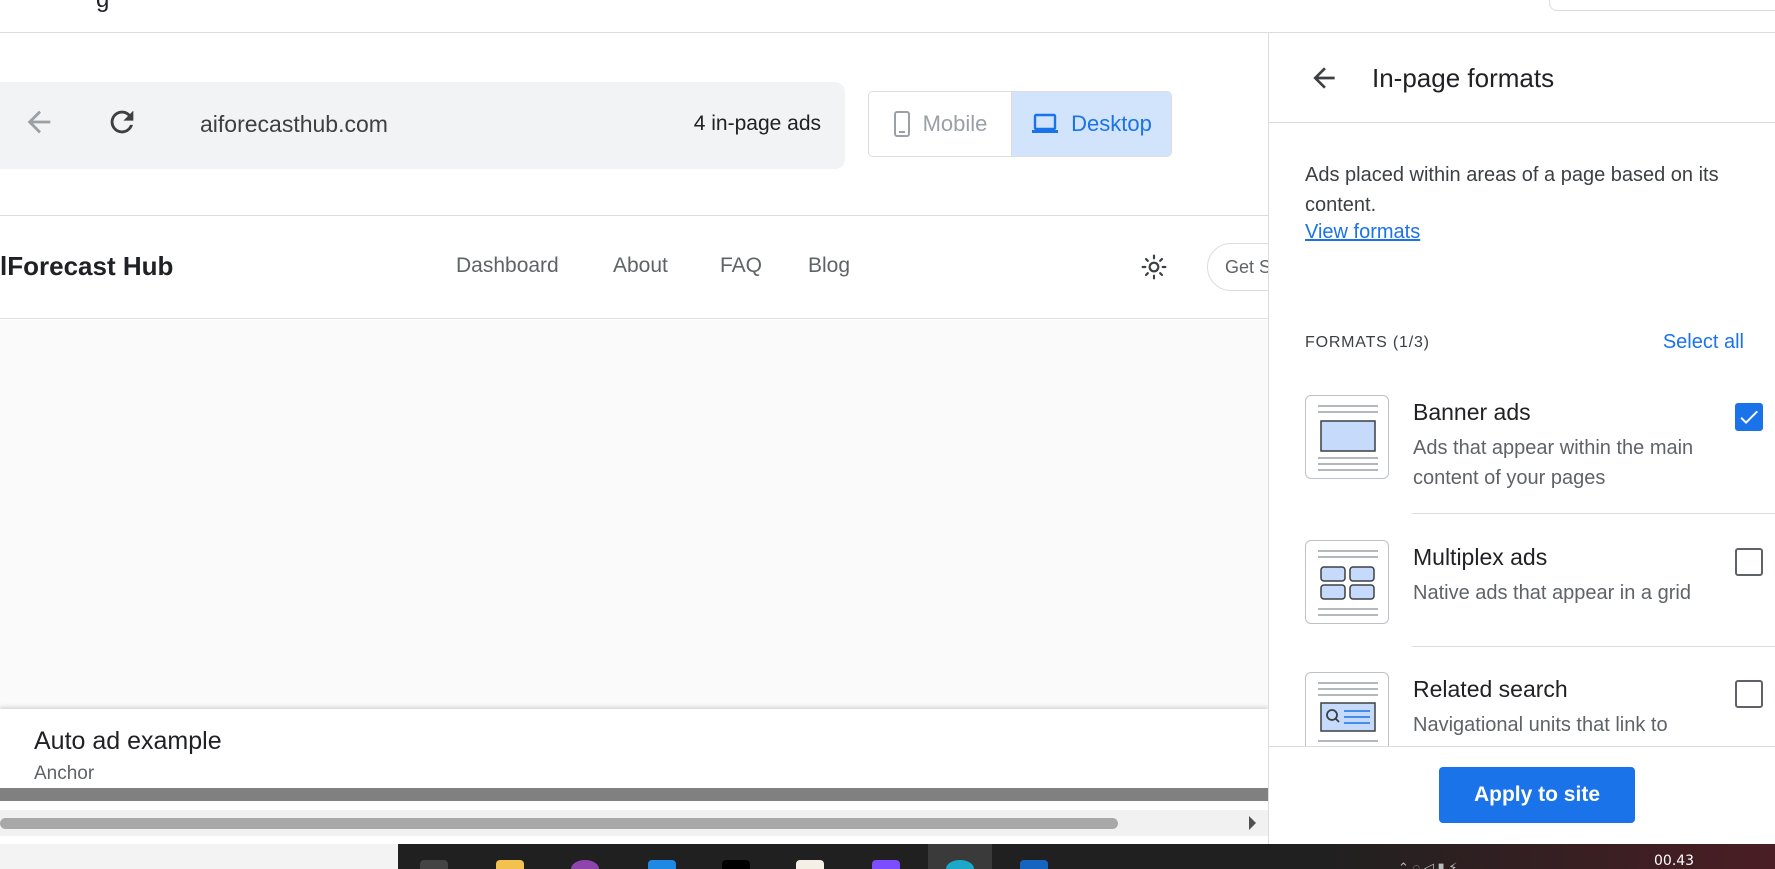  Describe the element at coordinates (757, 123) in the screenshot. I see `ad-count: 4 in-page ads` at that location.